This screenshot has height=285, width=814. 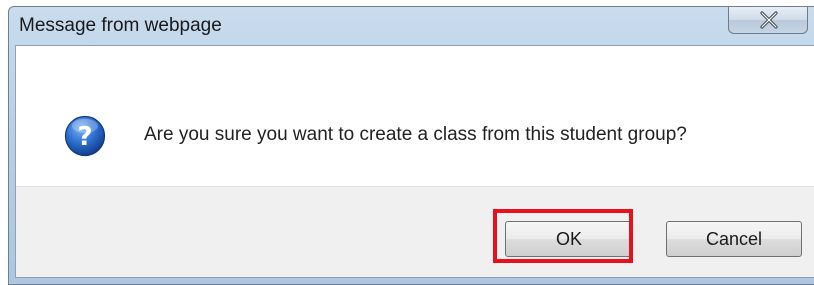 I want to click on close-x-icon, so click(x=769, y=20).